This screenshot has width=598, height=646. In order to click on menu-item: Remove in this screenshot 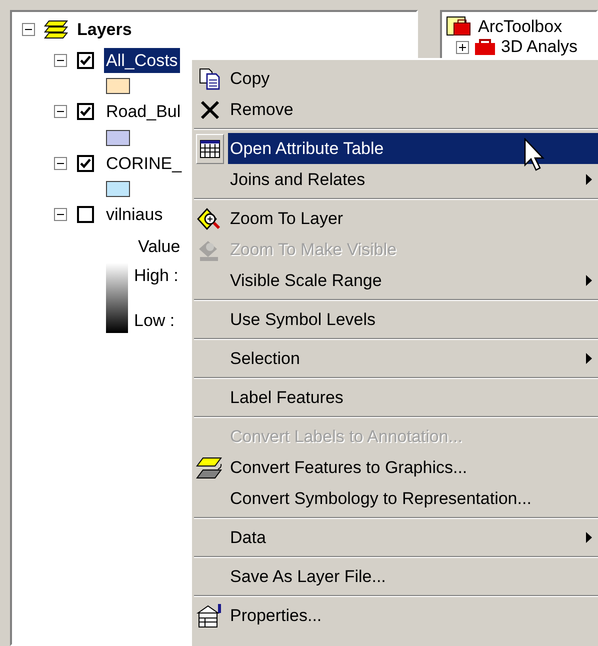, I will do `click(413, 109)`.